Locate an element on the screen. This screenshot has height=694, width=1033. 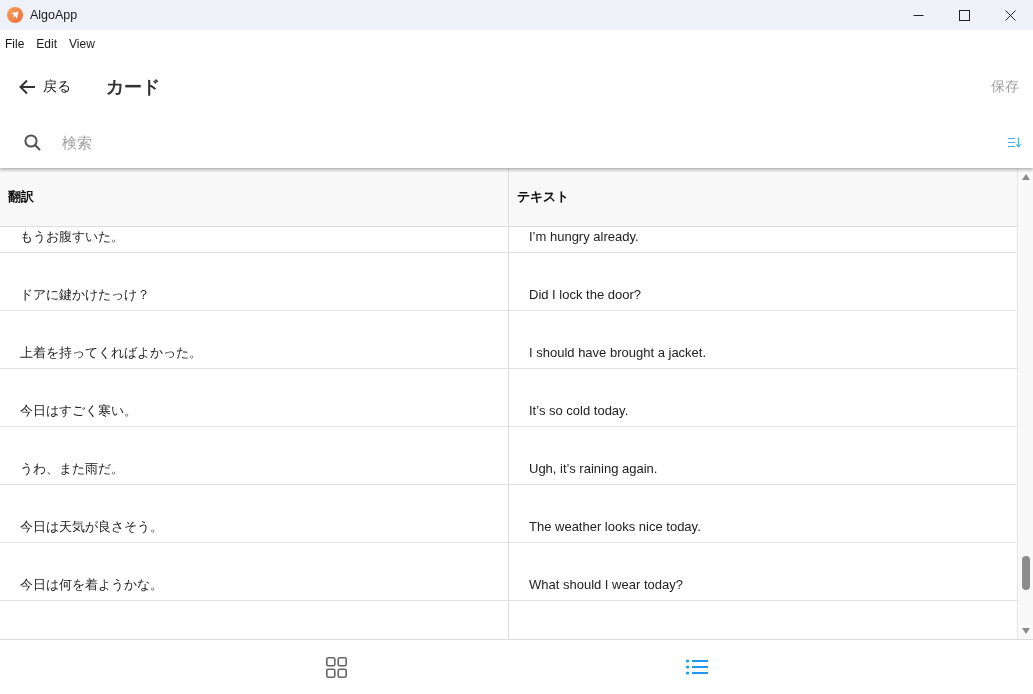
scroll-up-icon is located at coordinates (1025, 177).